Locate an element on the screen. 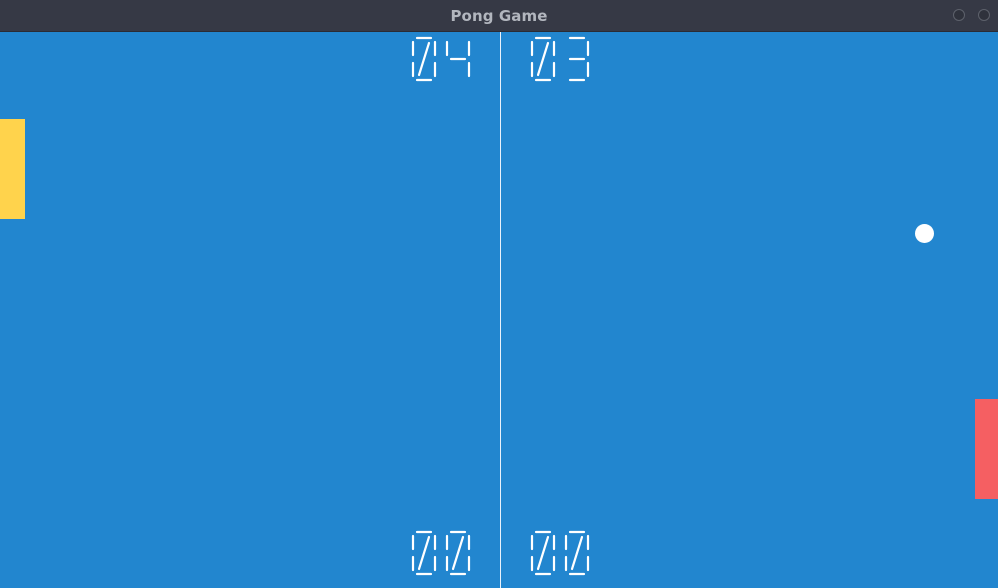 The height and width of the screenshot is (588, 998). ball is located at coordinates (924, 233).